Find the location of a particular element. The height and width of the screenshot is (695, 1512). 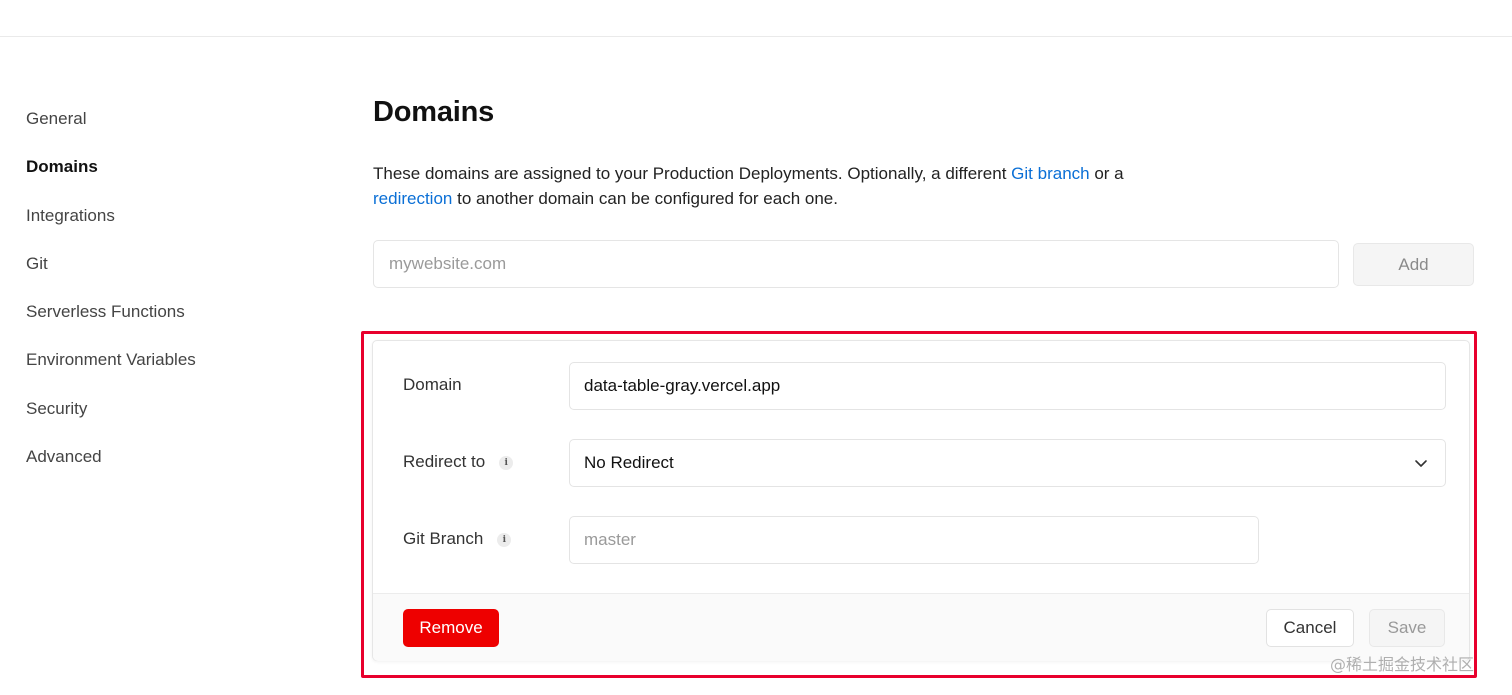

redirection-link: redirection is located at coordinates (412, 198).